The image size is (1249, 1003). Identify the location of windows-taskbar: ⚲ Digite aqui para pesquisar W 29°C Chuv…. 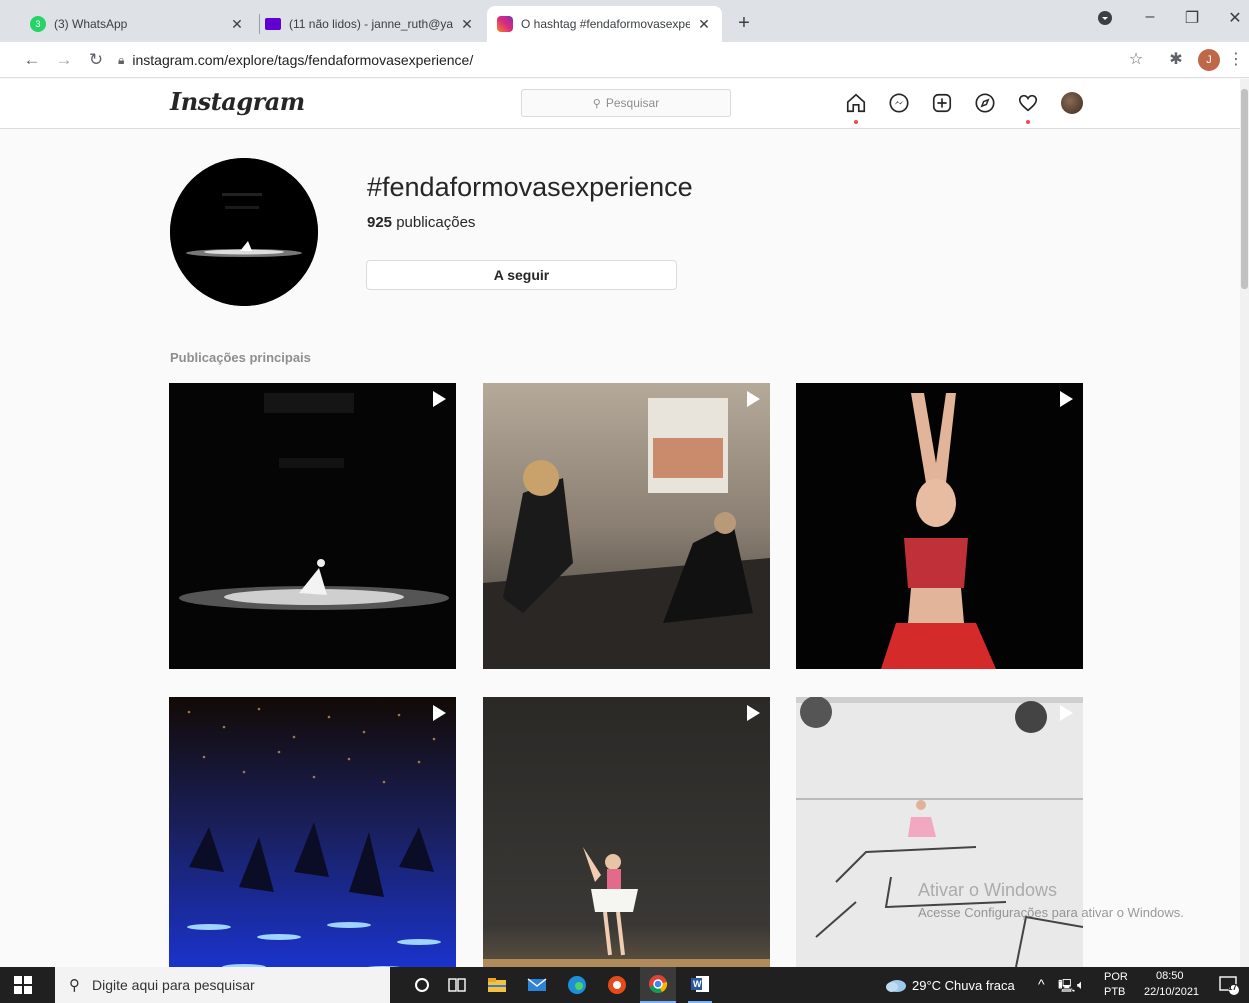
(624, 985).